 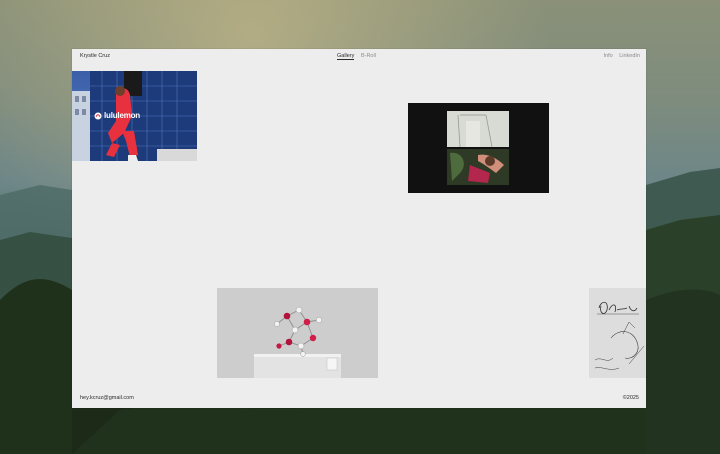 What do you see at coordinates (368, 56) in the screenshot?
I see `nav-b-roll: B-Roll` at bounding box center [368, 56].